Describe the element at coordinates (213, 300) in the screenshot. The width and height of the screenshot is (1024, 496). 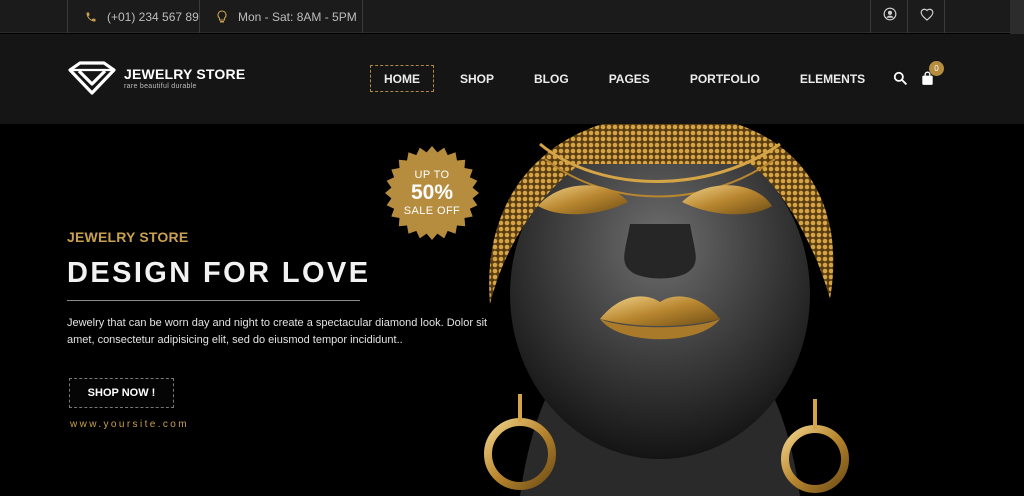
I see `headline-divider` at that location.